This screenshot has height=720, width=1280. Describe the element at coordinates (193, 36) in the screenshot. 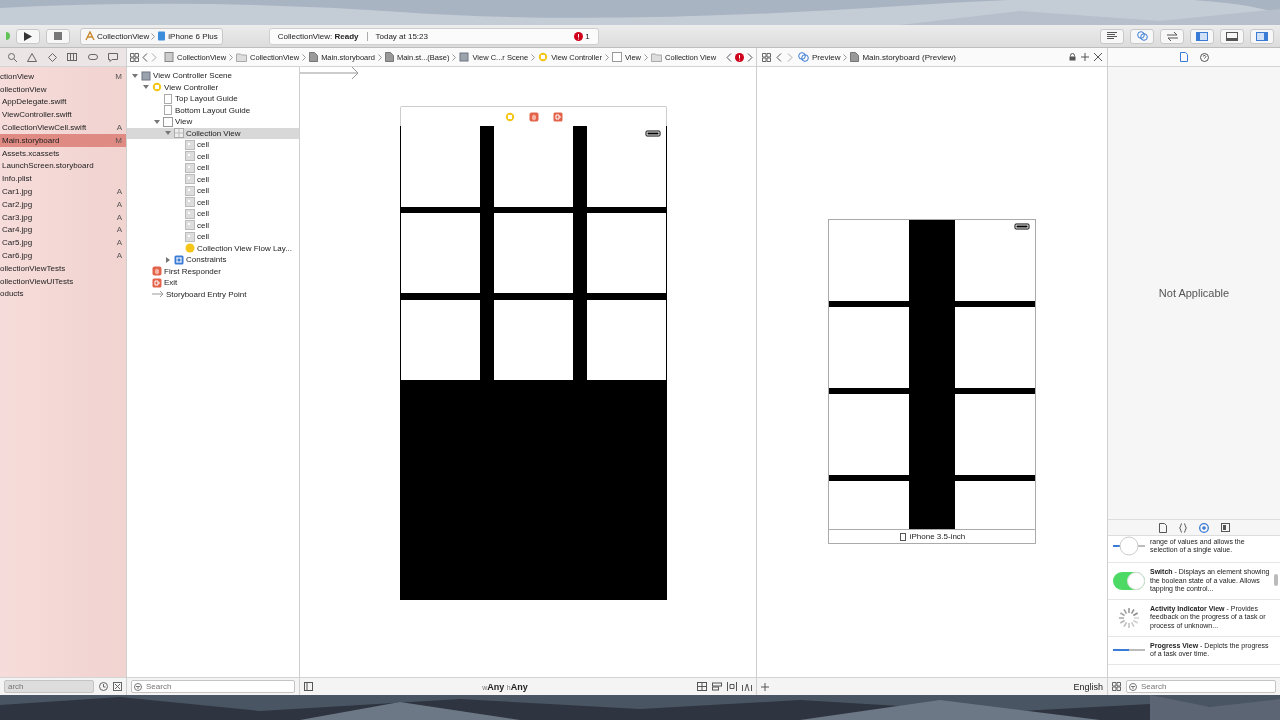

I see `device-name: iPhone 6 Plus` at that location.